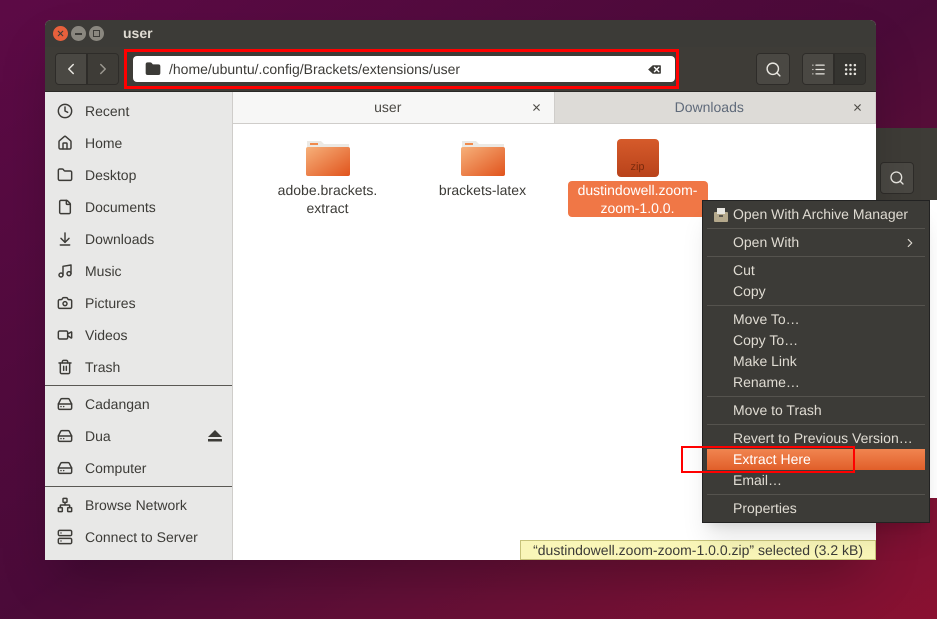 This screenshot has height=619, width=937. I want to click on server-icon, so click(65, 537).